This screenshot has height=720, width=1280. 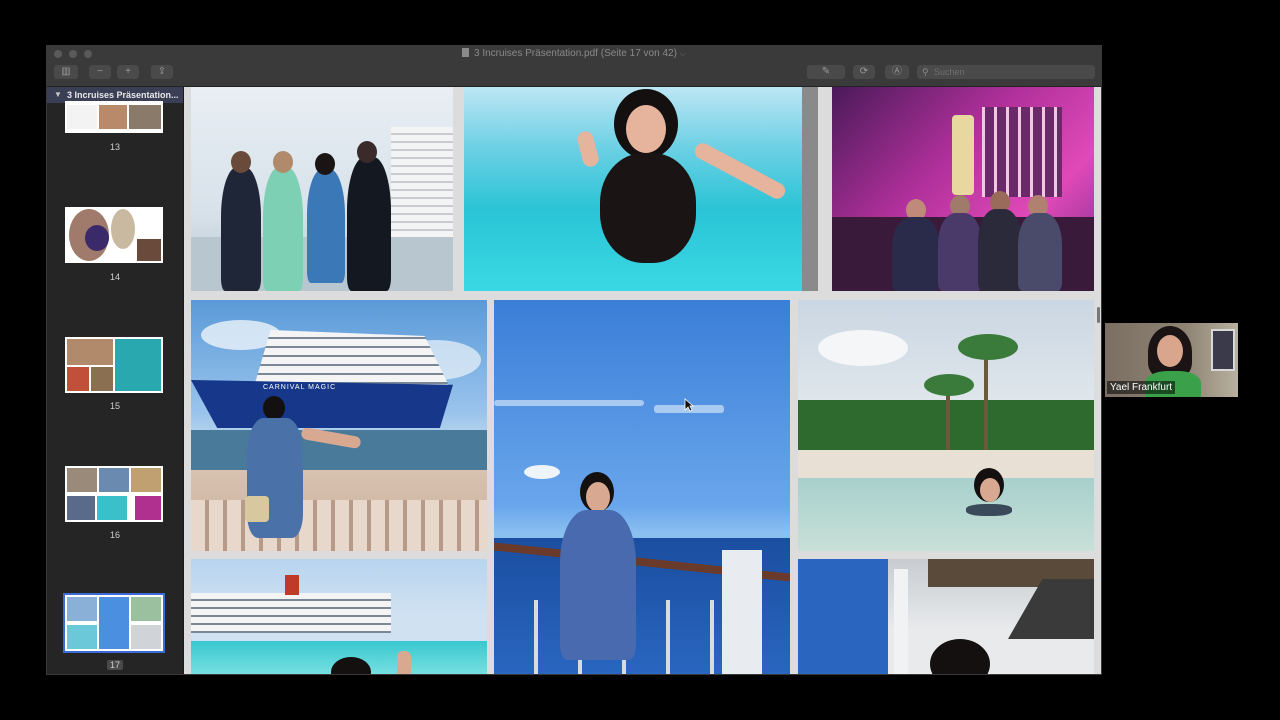 I want to click on ship-name-label: CARNIVAL MAGIC, so click(x=300, y=387).